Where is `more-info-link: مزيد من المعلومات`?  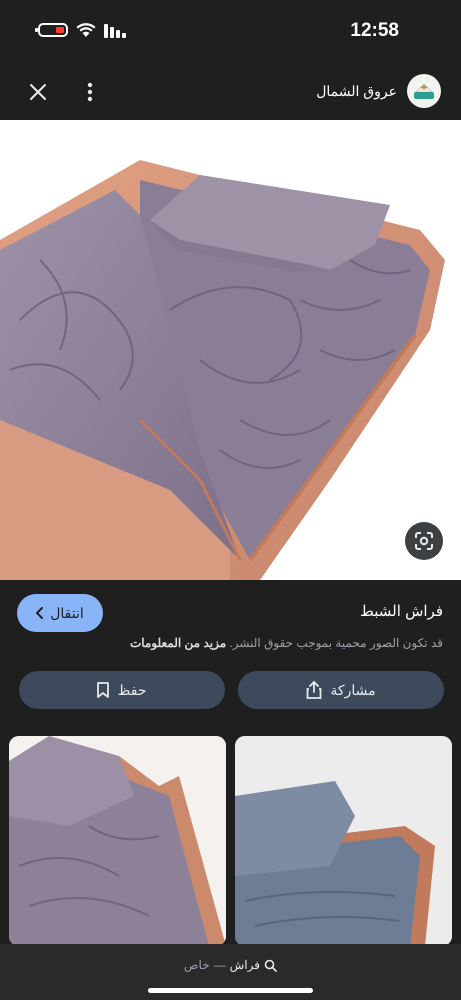
more-info-link: مزيد من المعلومات is located at coordinates (178, 643).